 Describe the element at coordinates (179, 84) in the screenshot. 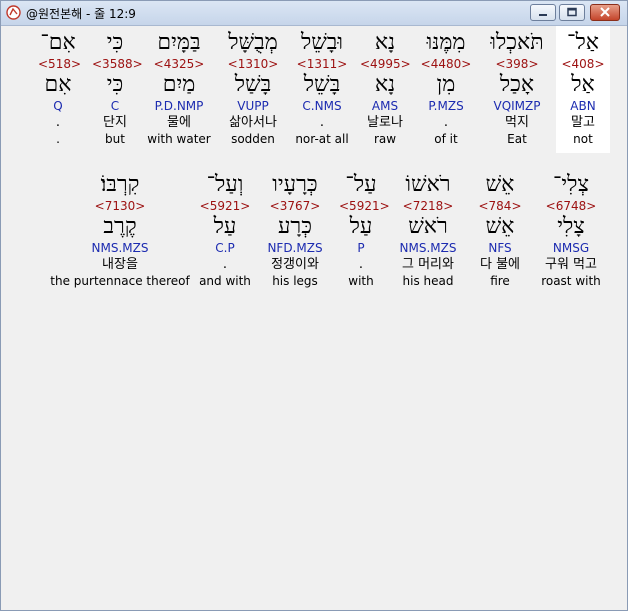

I see `lemma-word: מַיִם` at that location.